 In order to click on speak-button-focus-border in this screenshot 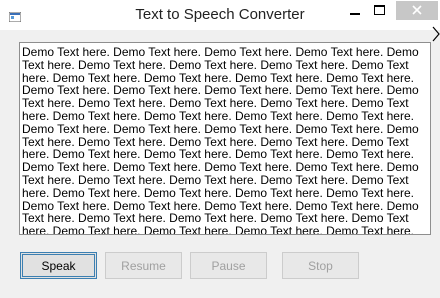, I will do `click(58, 265)`.